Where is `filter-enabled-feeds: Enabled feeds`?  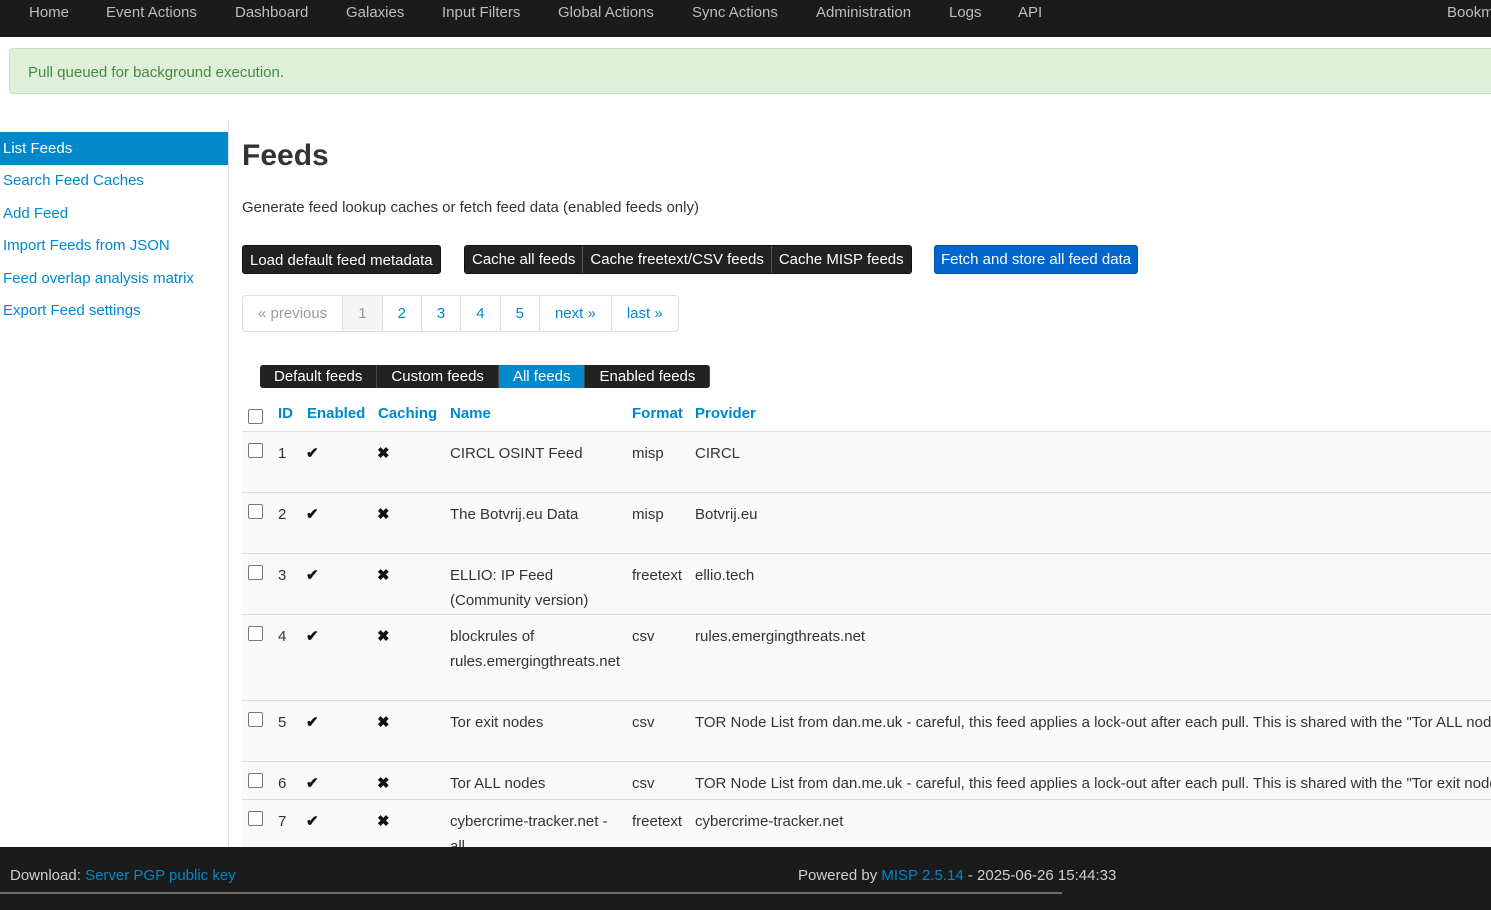 filter-enabled-feeds: Enabled feeds is located at coordinates (648, 376).